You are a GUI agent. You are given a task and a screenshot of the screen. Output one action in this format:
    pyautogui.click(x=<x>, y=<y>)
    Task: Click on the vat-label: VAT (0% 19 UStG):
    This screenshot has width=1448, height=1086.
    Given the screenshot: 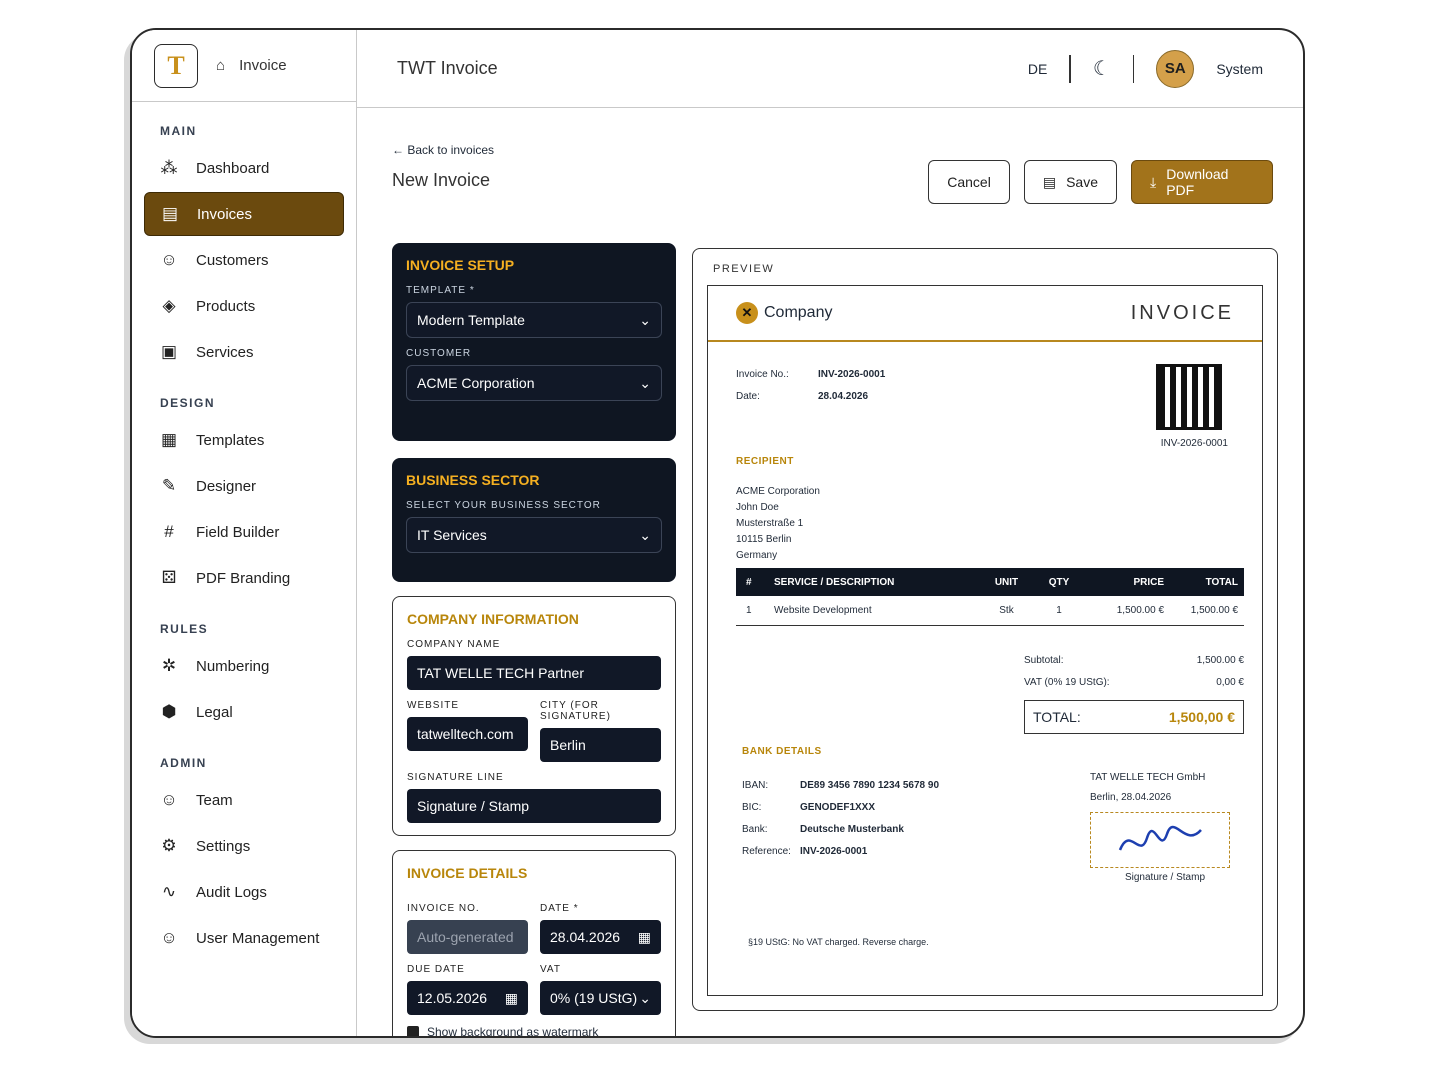 What is the action you would take?
    pyautogui.click(x=1067, y=682)
    